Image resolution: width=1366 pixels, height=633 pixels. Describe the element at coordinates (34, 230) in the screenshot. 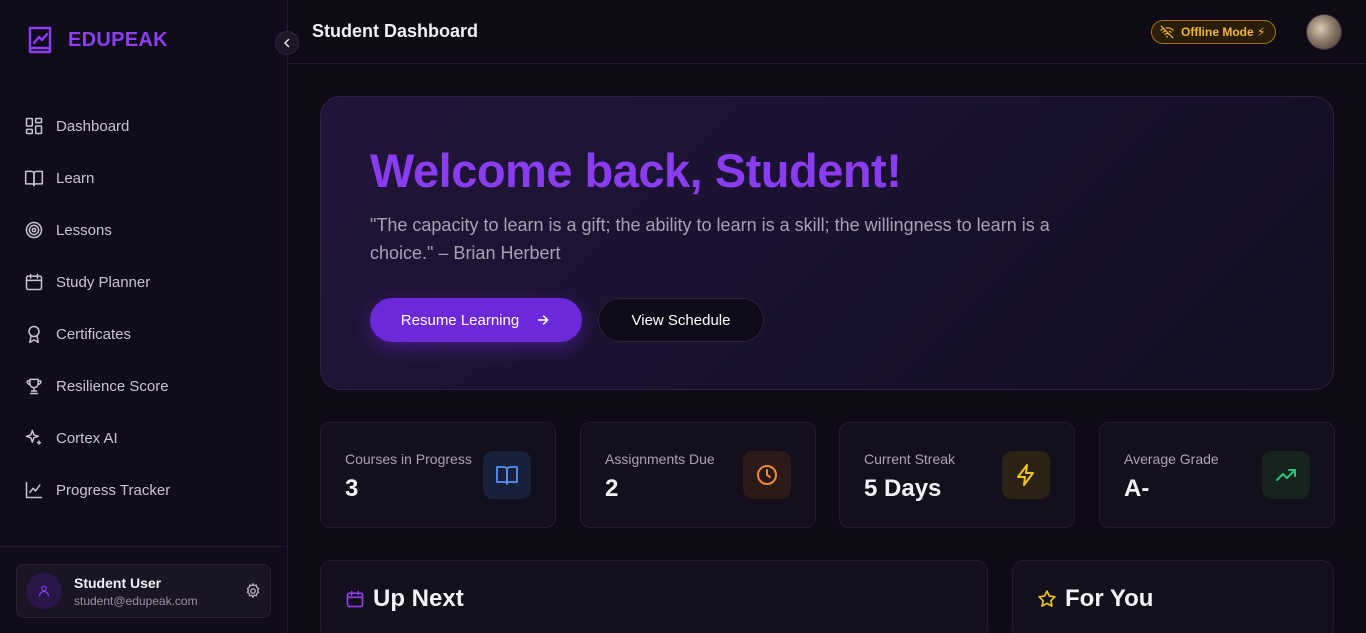

I see `target-icon` at that location.